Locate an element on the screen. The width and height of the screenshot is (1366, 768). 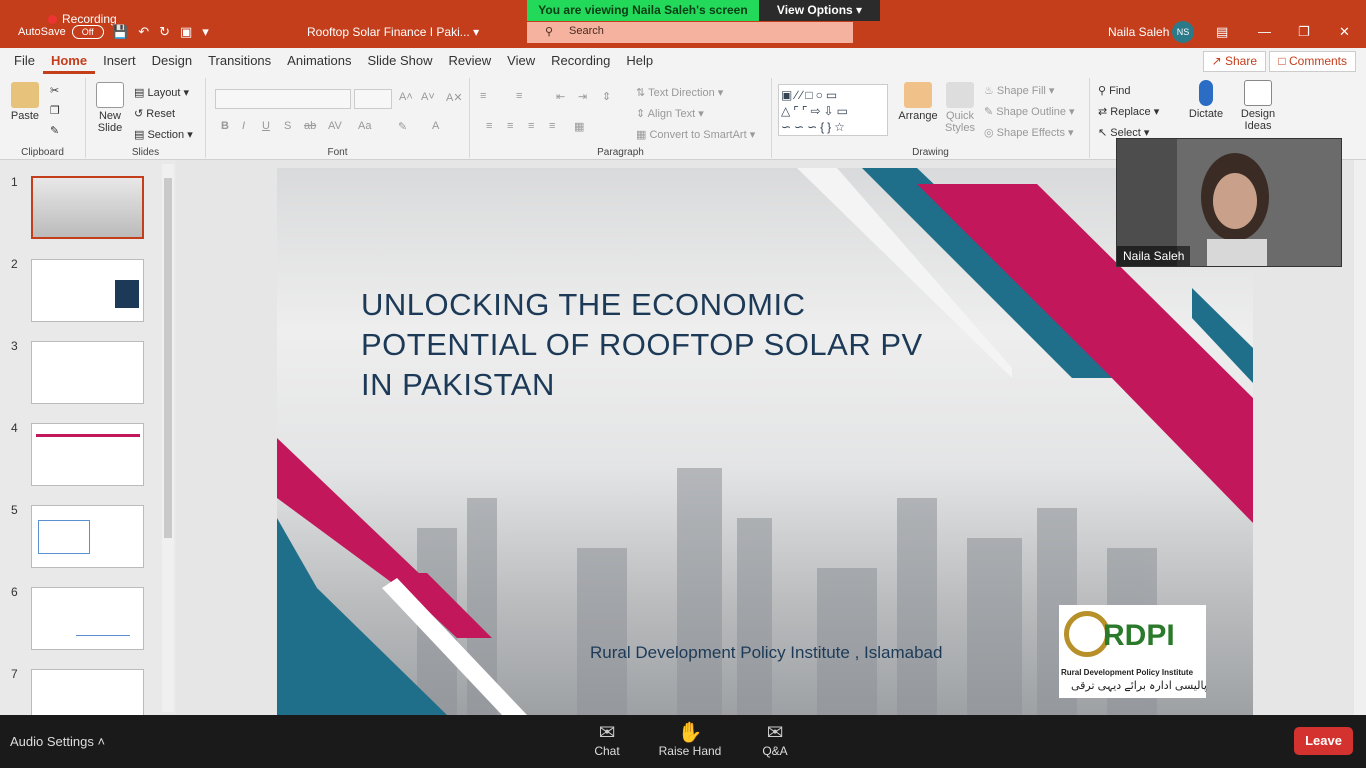
chat-button: ✉ Chat is located at coordinates (607, 739).